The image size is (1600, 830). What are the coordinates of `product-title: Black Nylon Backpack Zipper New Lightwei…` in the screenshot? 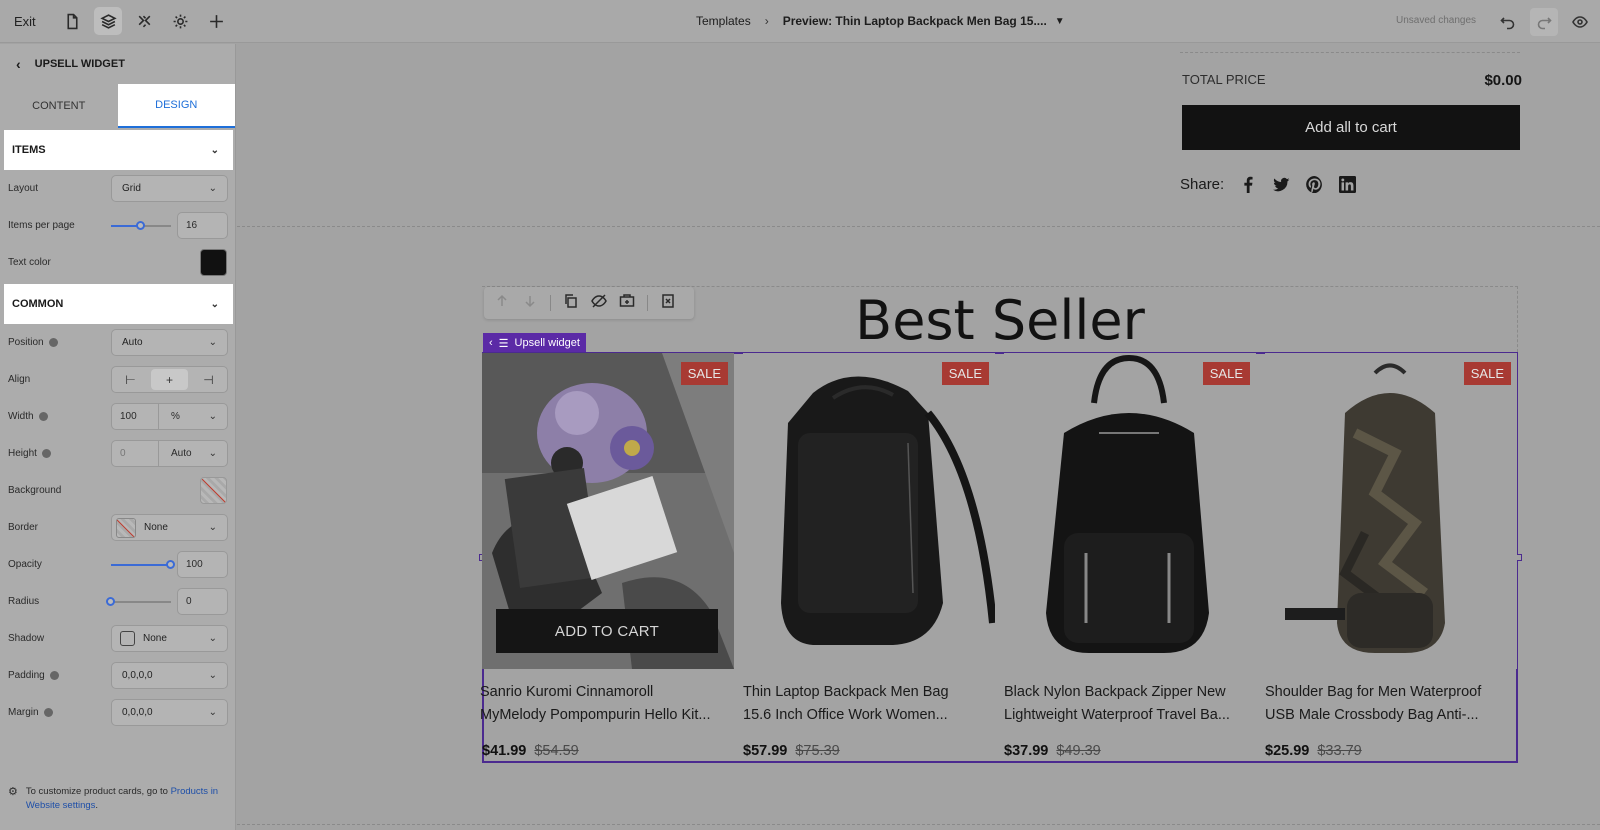 It's located at (1134, 704).